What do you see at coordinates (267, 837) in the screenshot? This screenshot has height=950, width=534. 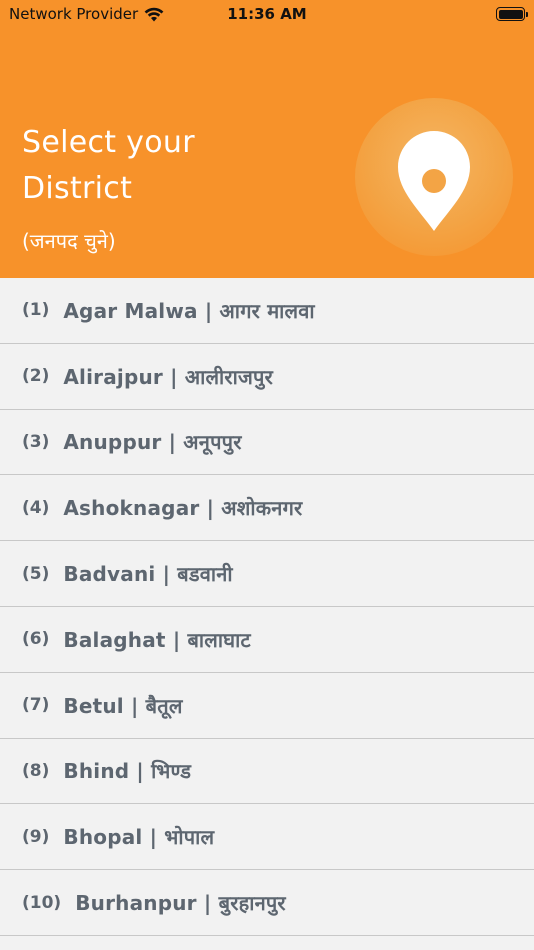 I see `district-row: (9) Bhopal | भोपाल` at bounding box center [267, 837].